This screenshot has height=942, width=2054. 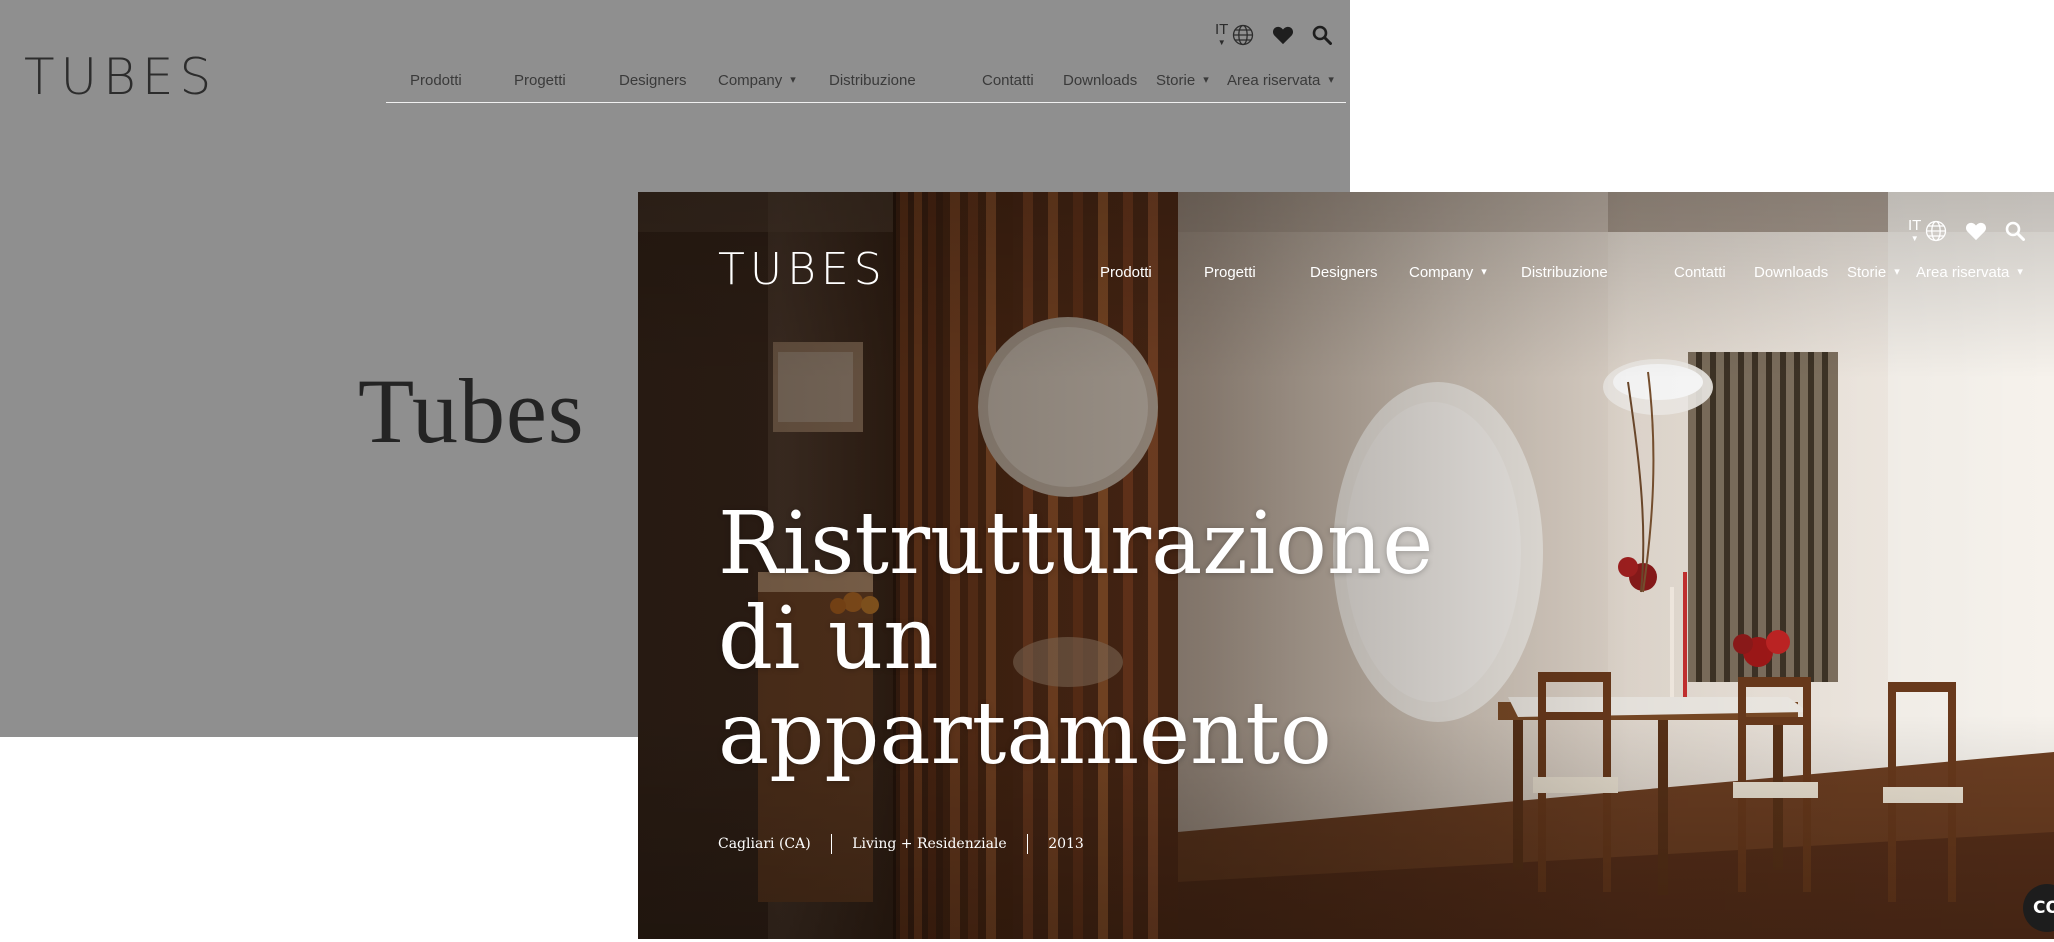 What do you see at coordinates (1066, 844) in the screenshot?
I see `project-year: 2013` at bounding box center [1066, 844].